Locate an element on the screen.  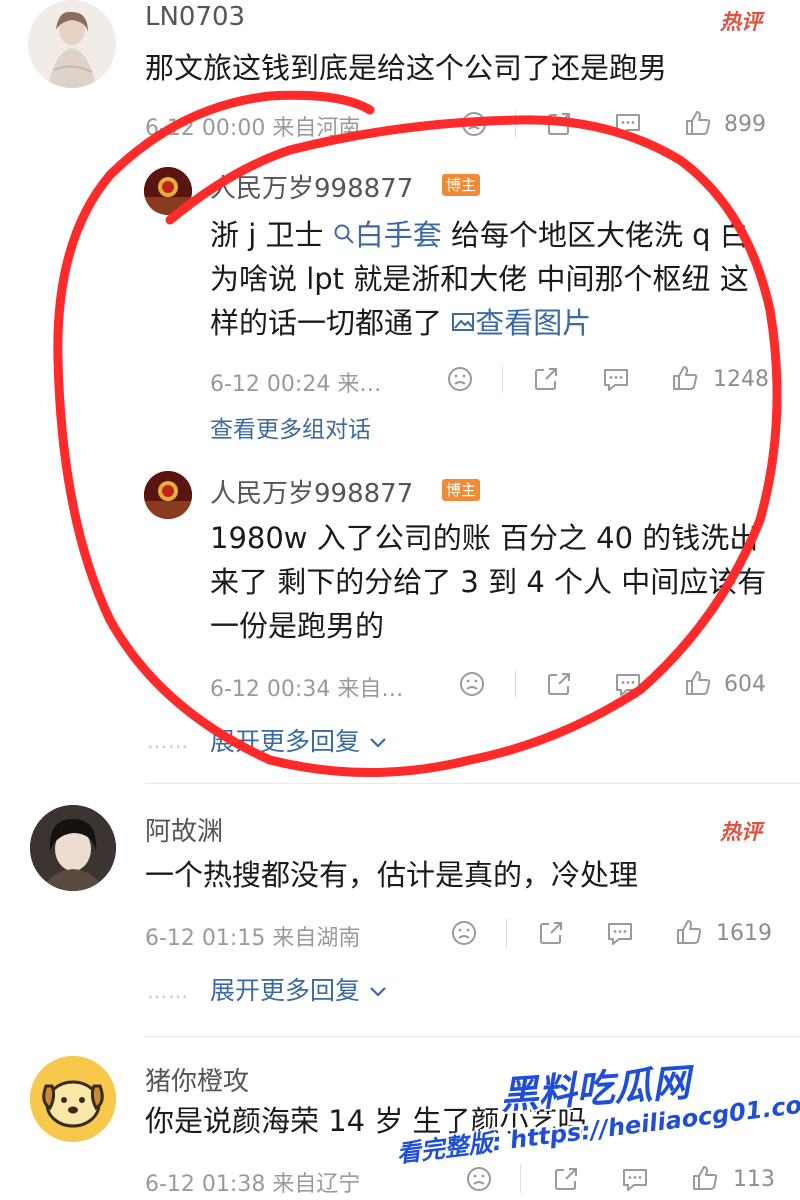
reply-text: 浙 j 卫士 白手套 给每个地区大佬洗 q 白 is located at coordinates (479, 235).